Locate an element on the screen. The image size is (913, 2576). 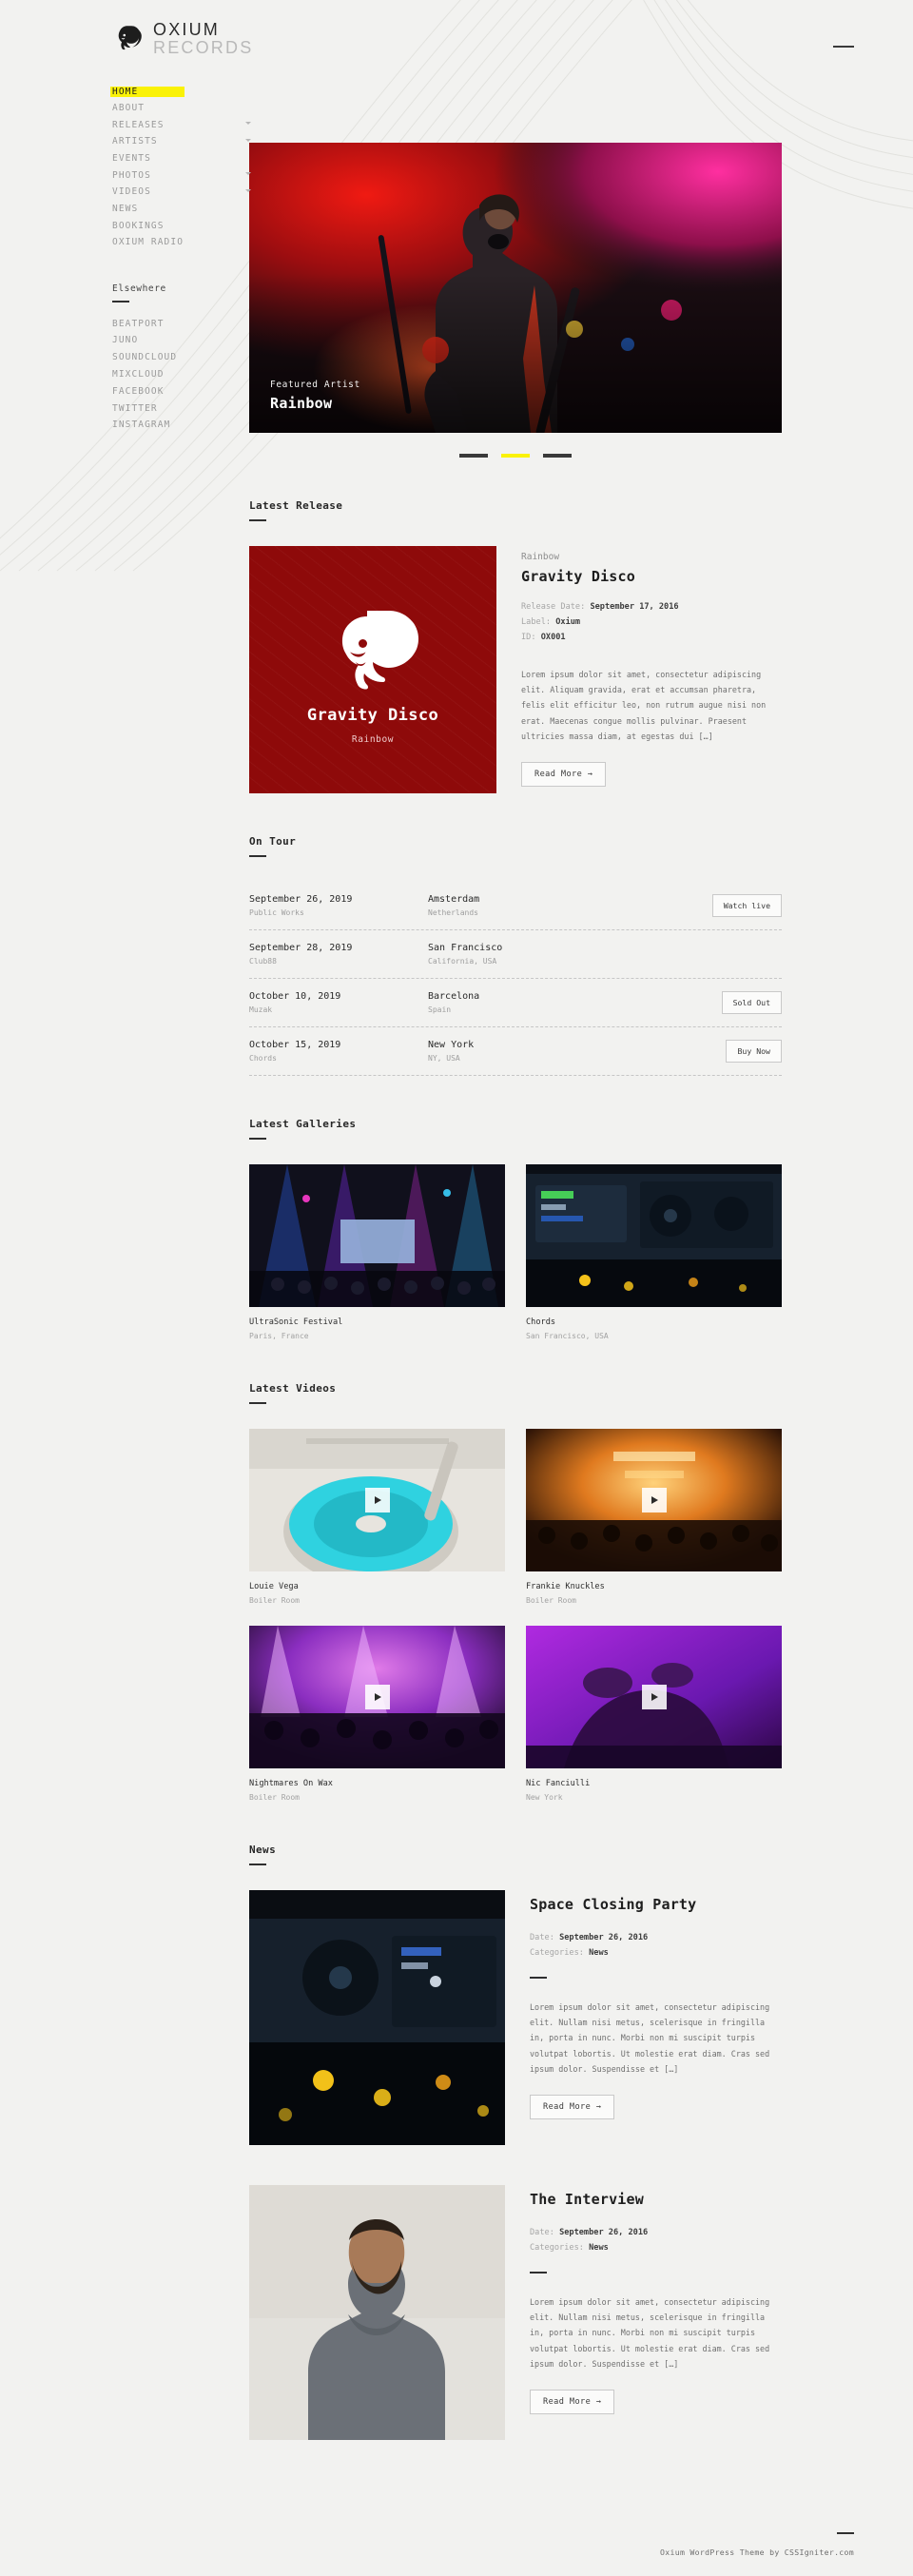
meta-label: Date: is located at coordinates (542, 1938).